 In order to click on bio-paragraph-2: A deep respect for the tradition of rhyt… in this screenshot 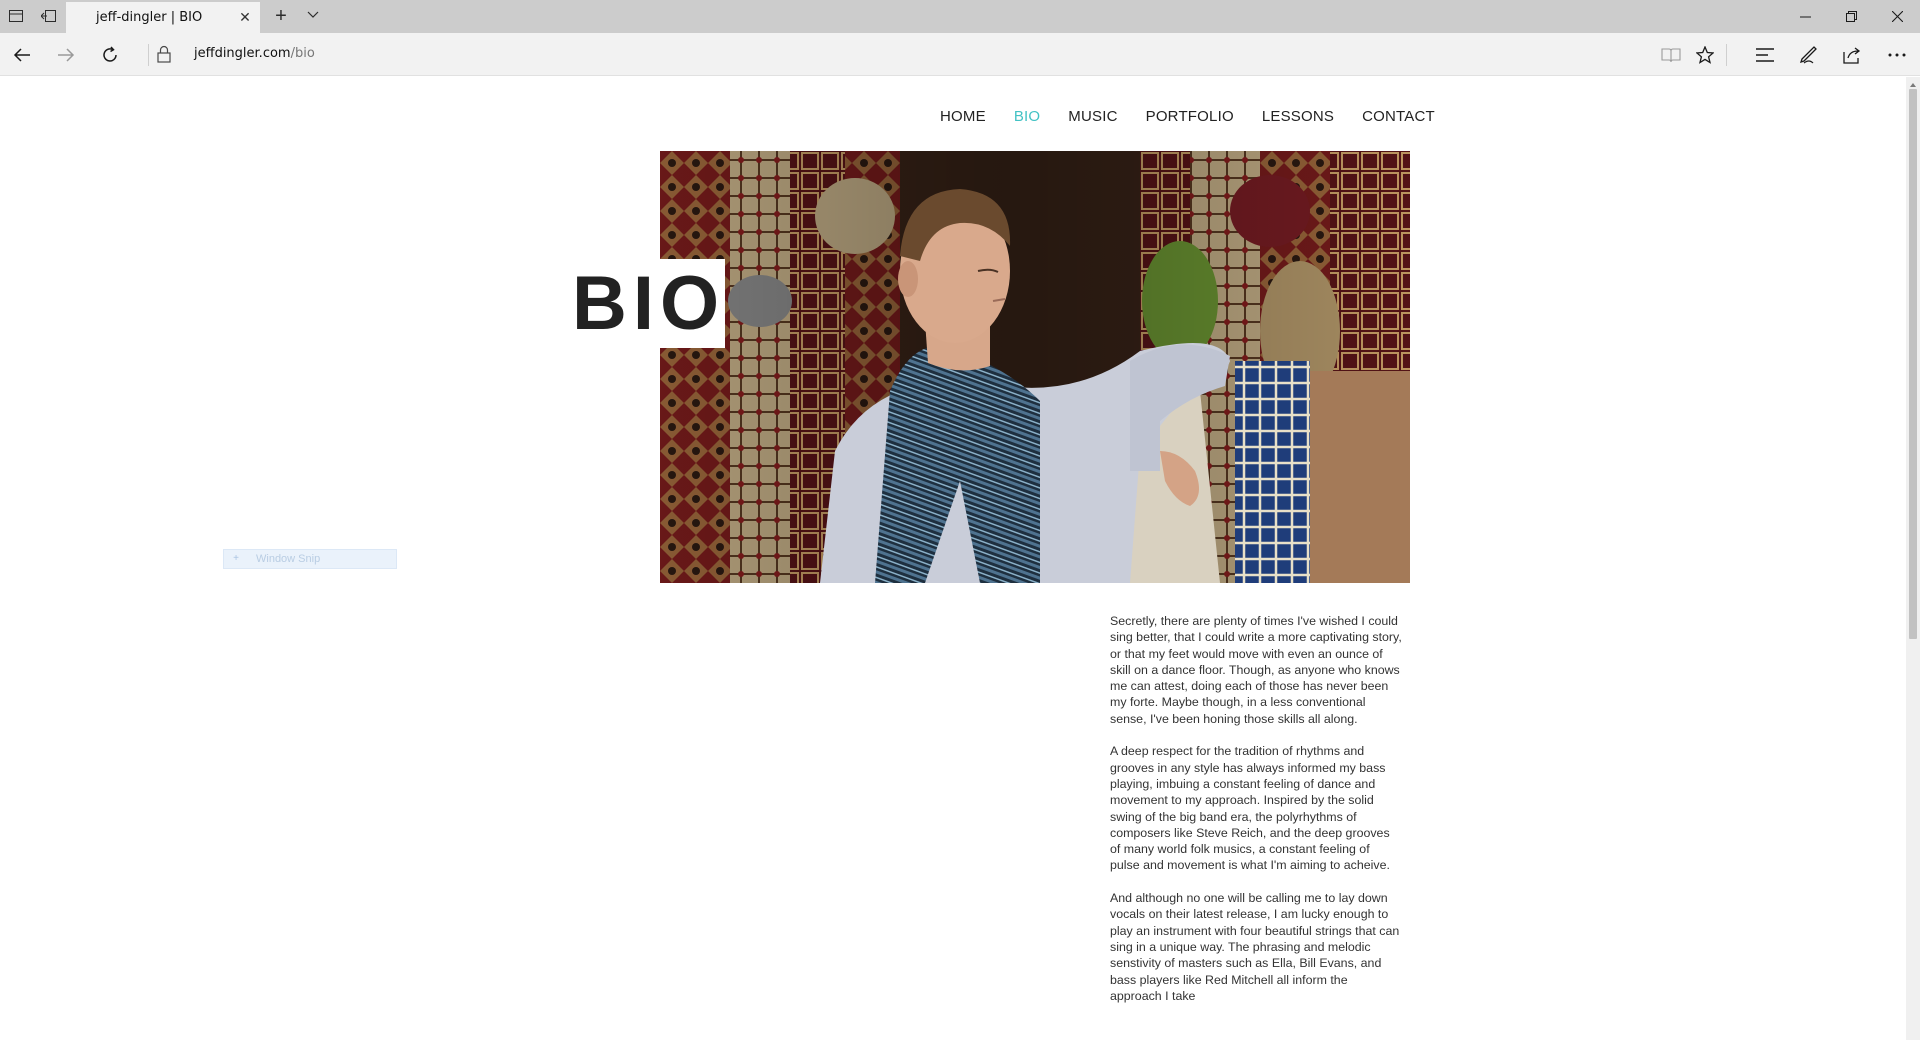, I will do `click(1250, 808)`.